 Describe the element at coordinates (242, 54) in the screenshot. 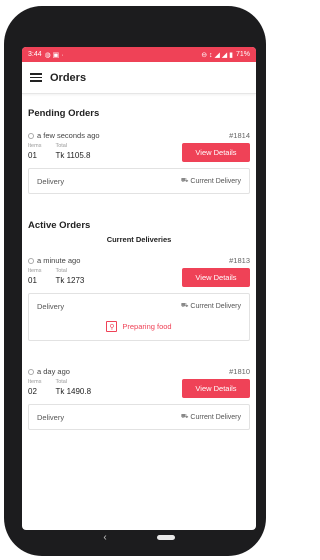

I see `battery-percent: 71%` at that location.